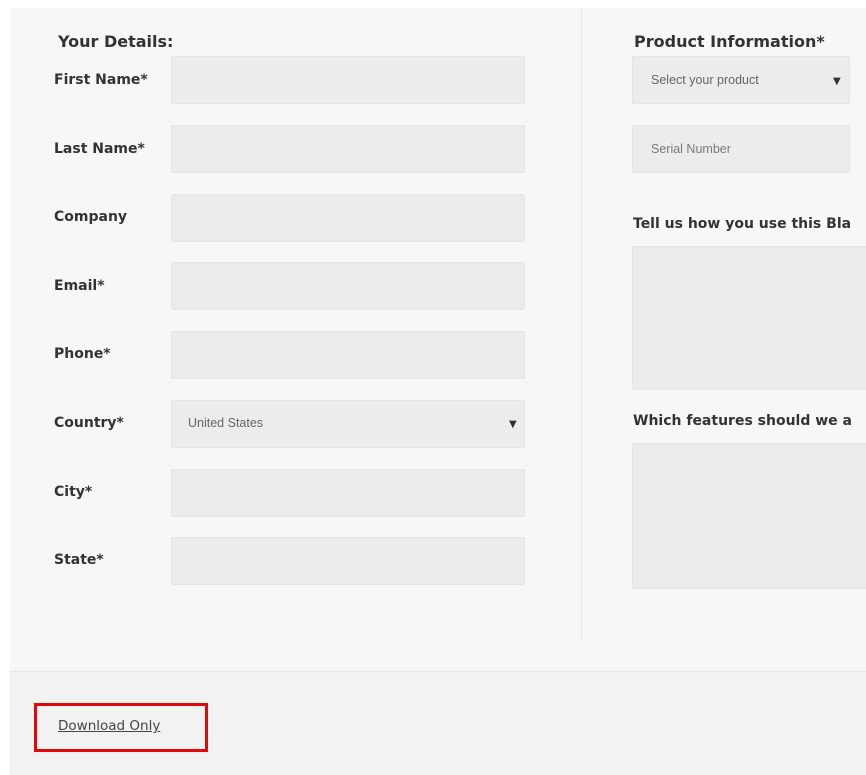 The width and height of the screenshot is (866, 775). I want to click on last-name-label: Last Name*, so click(99, 149).